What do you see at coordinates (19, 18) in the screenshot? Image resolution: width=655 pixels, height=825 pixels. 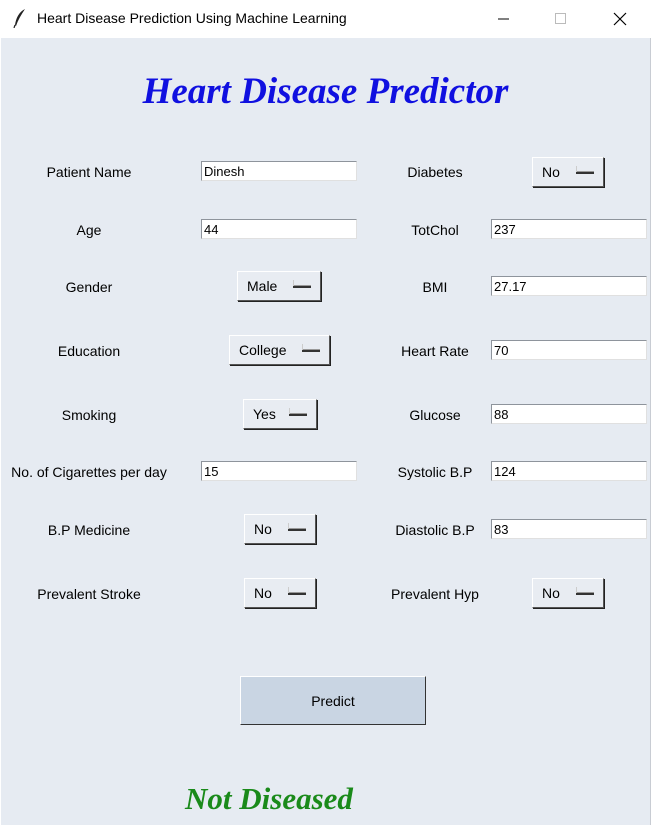 I see `feather-icon` at bounding box center [19, 18].